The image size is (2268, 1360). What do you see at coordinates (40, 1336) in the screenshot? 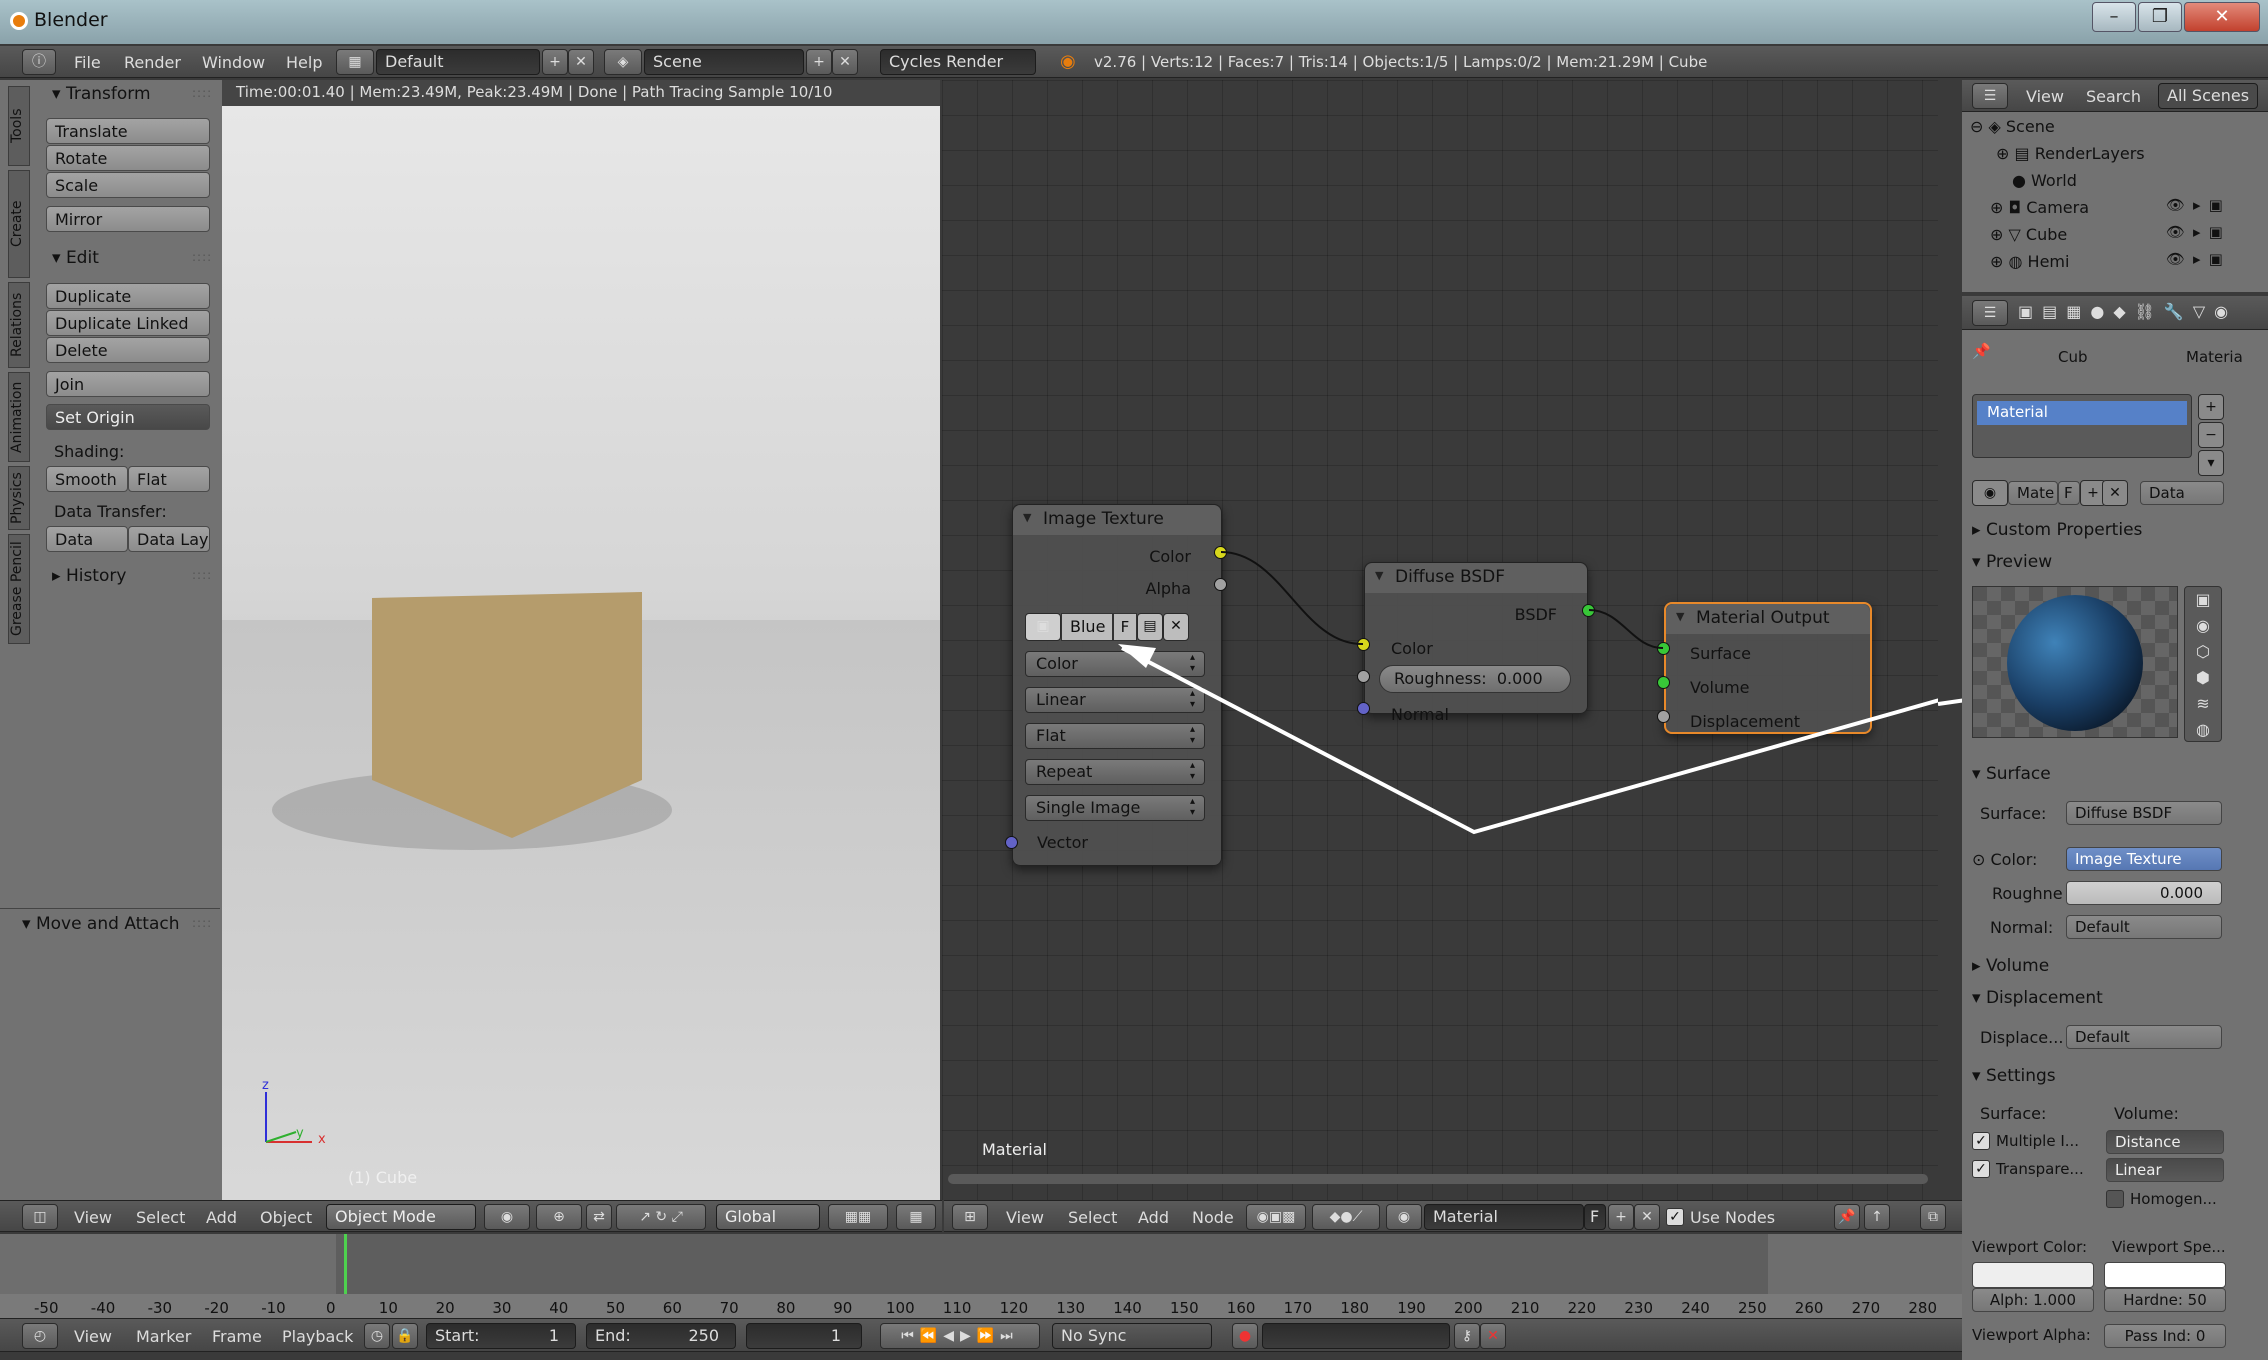
I see `timeline-editor-icon: ◴` at bounding box center [40, 1336].